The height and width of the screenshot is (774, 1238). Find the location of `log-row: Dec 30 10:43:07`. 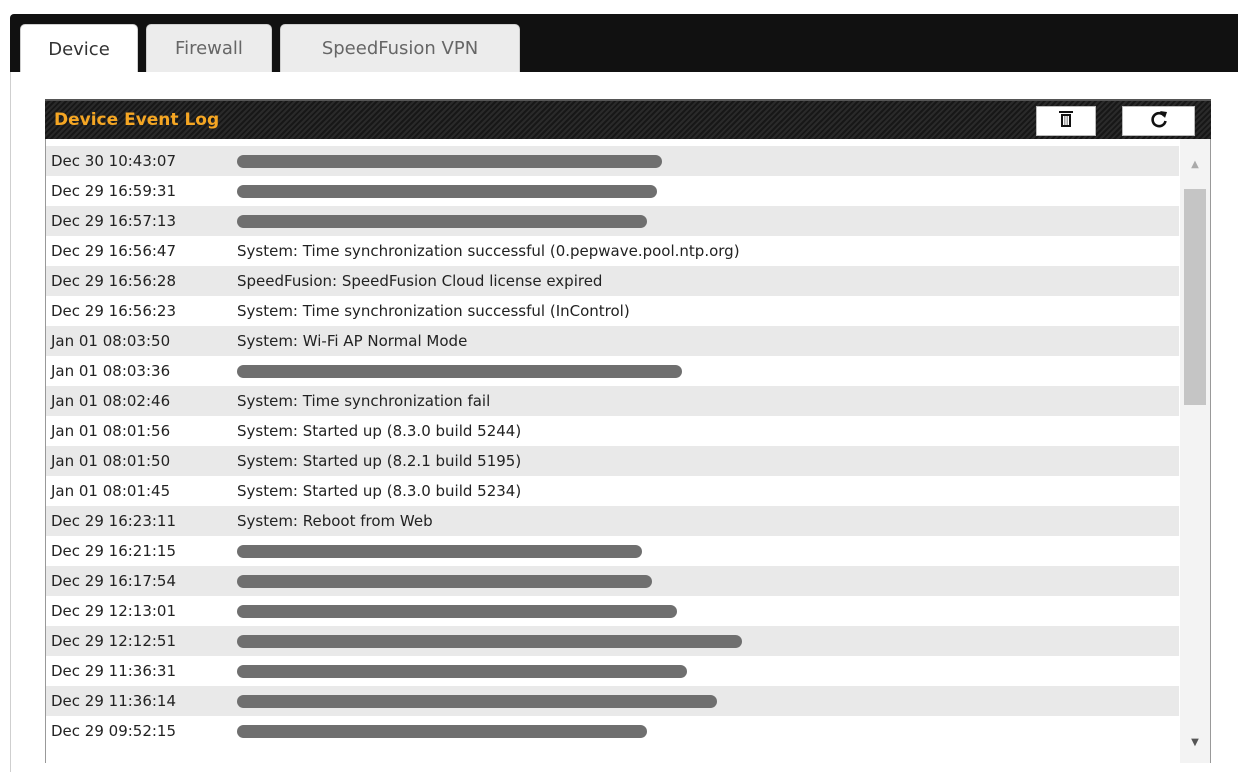

log-row: Dec 30 10:43:07 is located at coordinates (612, 161).